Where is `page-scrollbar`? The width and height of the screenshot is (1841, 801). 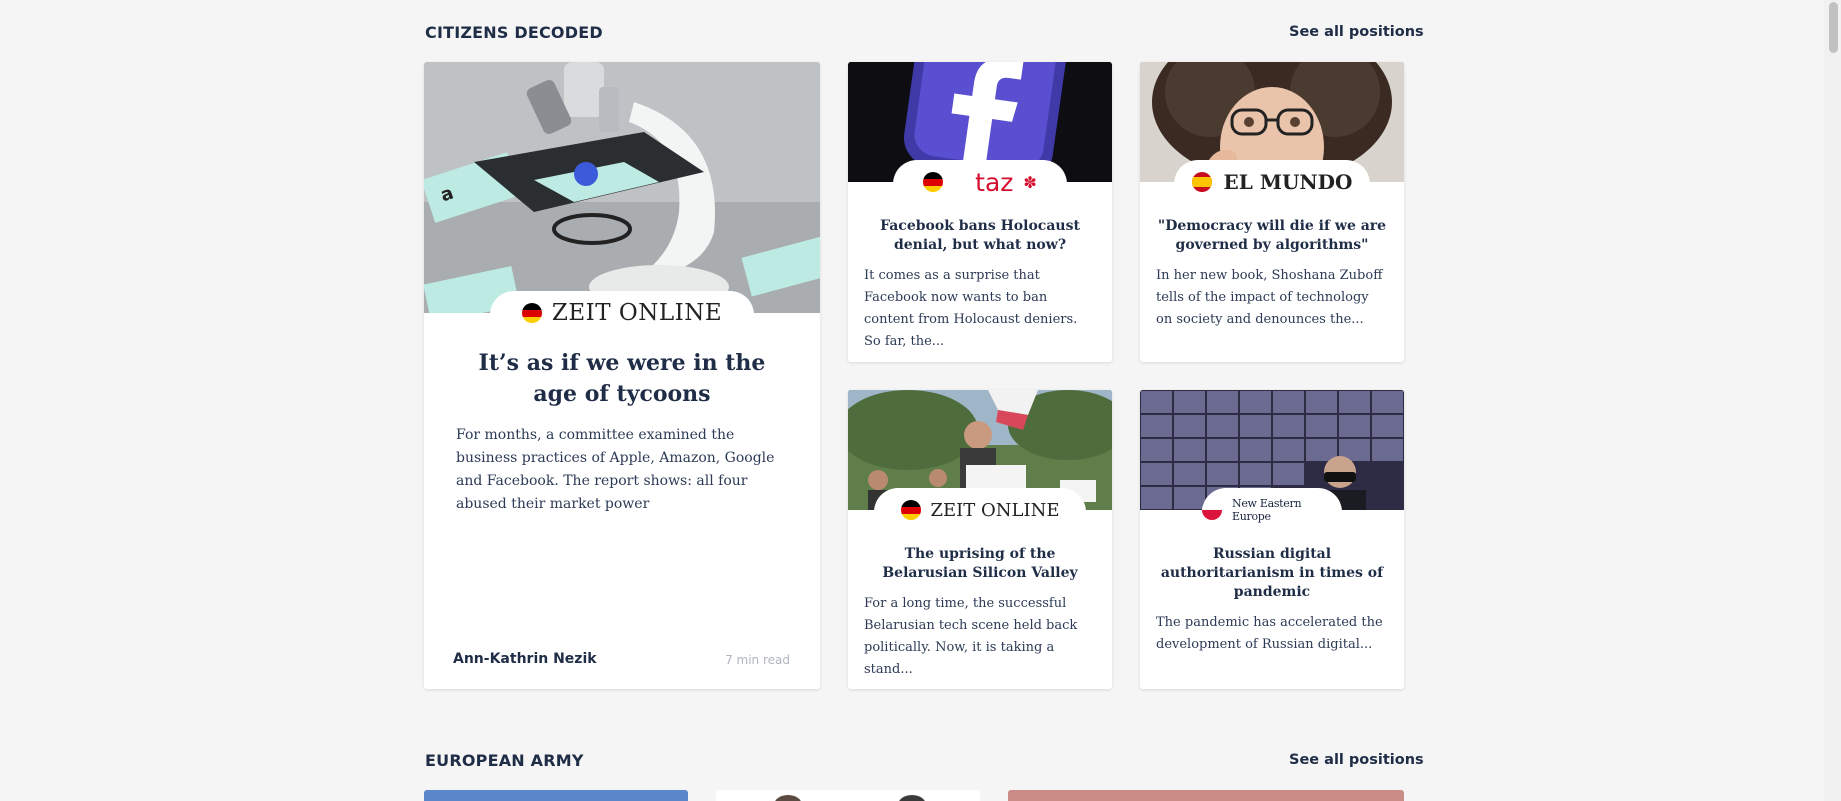 page-scrollbar is located at coordinates (1832, 400).